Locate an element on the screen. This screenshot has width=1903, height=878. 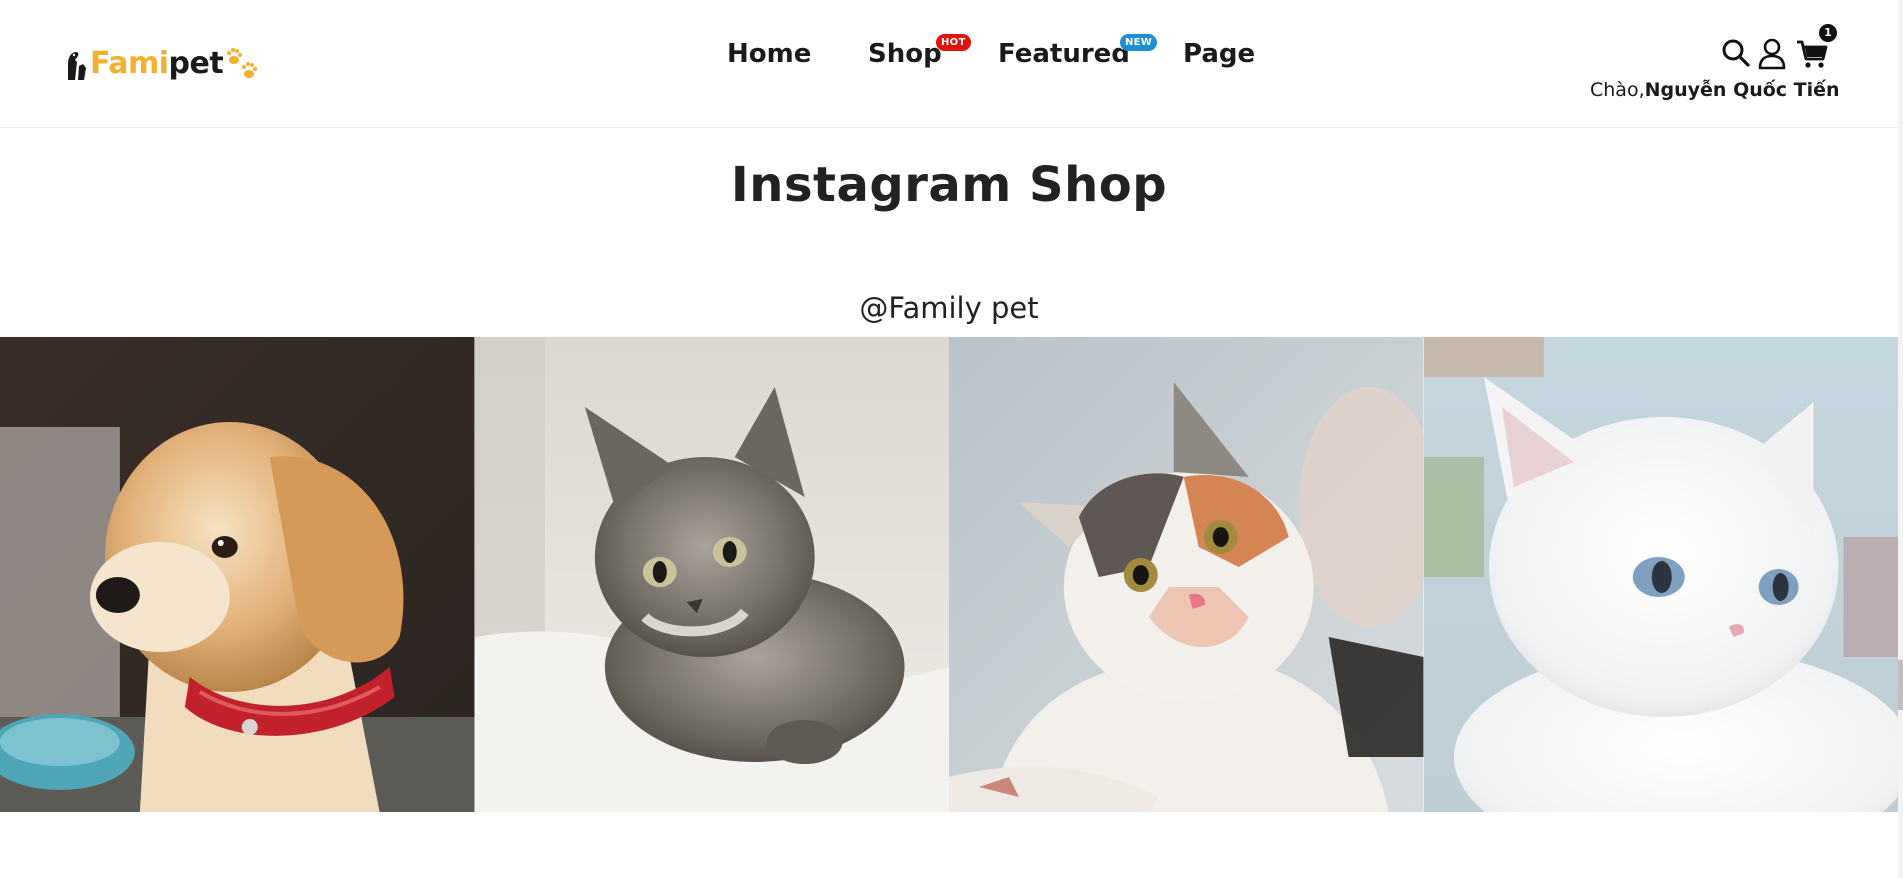
instagram-photo-tabby-kitten is located at coordinates (711, 574).